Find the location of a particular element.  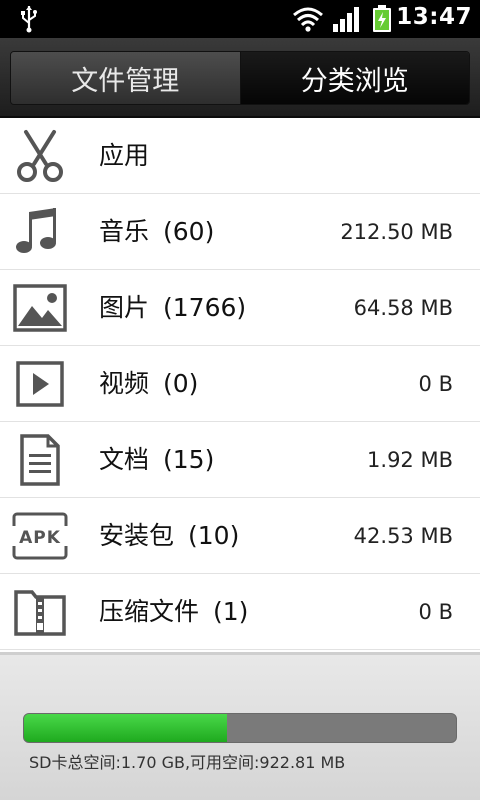

music-note-icon is located at coordinates (36, 230).